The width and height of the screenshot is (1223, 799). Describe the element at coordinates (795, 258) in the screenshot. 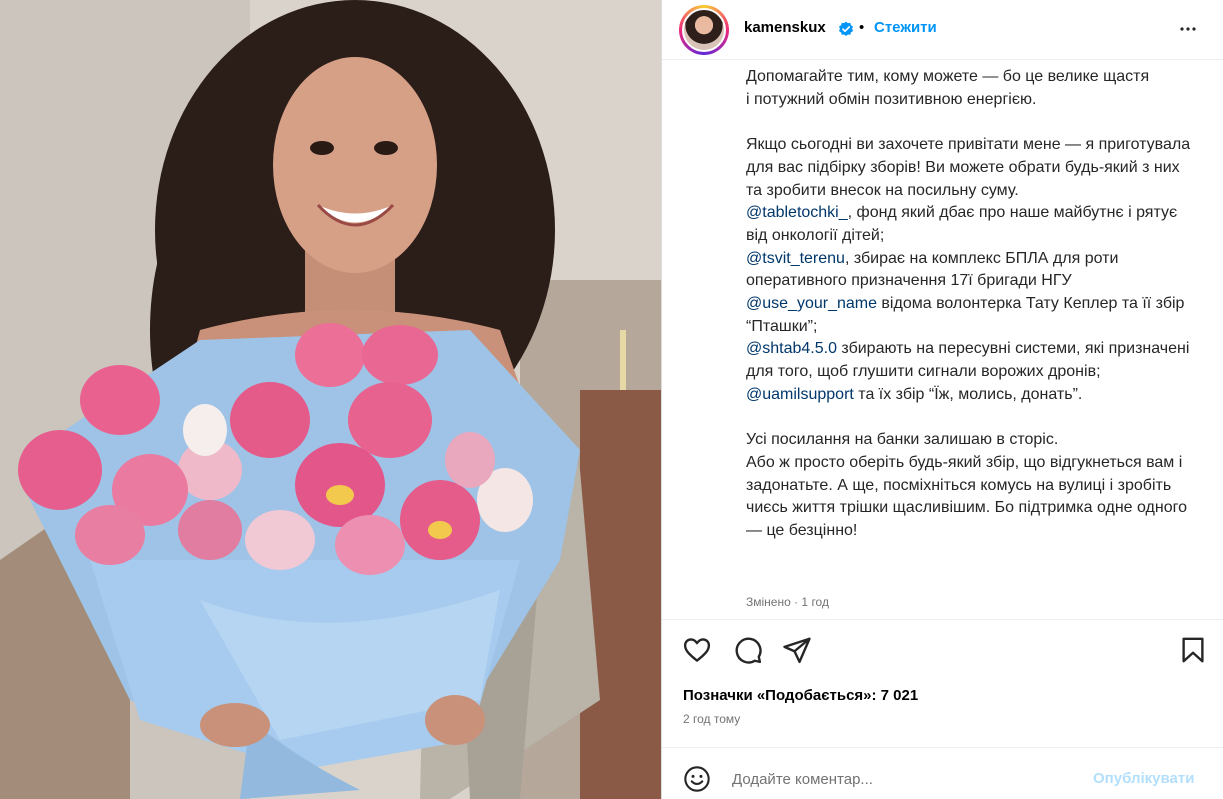

I see `mention-tsvit-terenu: @tsvit_terenu` at that location.